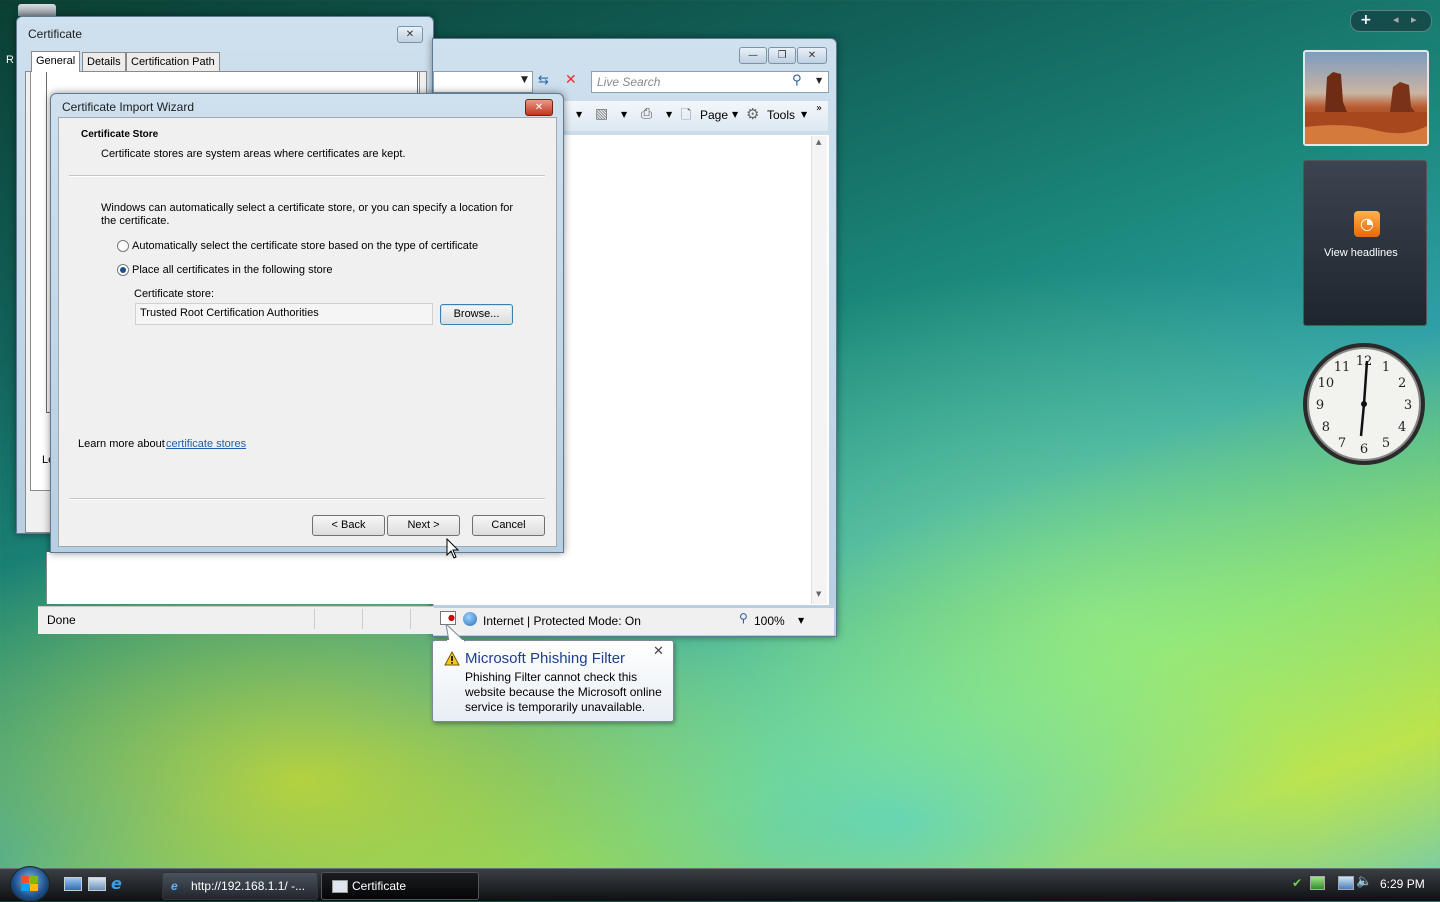 The image size is (1440, 902). What do you see at coordinates (1317, 883) in the screenshot?
I see `tray-update-icon` at bounding box center [1317, 883].